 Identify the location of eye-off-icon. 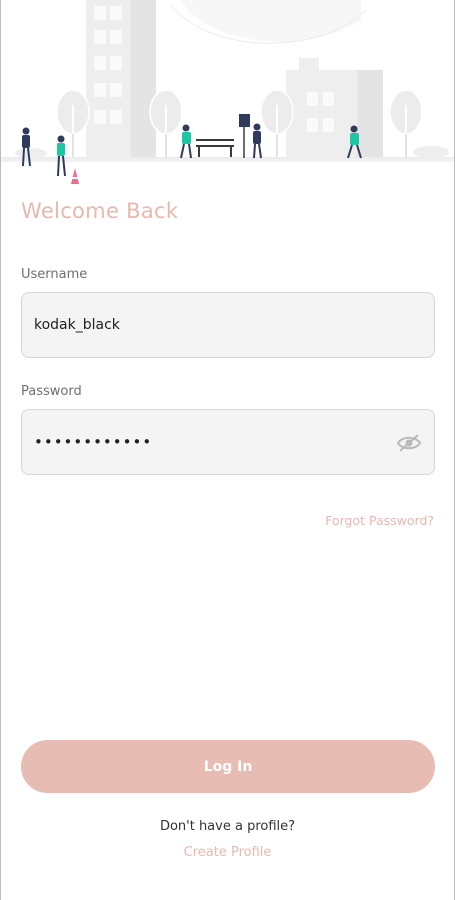
(409, 443).